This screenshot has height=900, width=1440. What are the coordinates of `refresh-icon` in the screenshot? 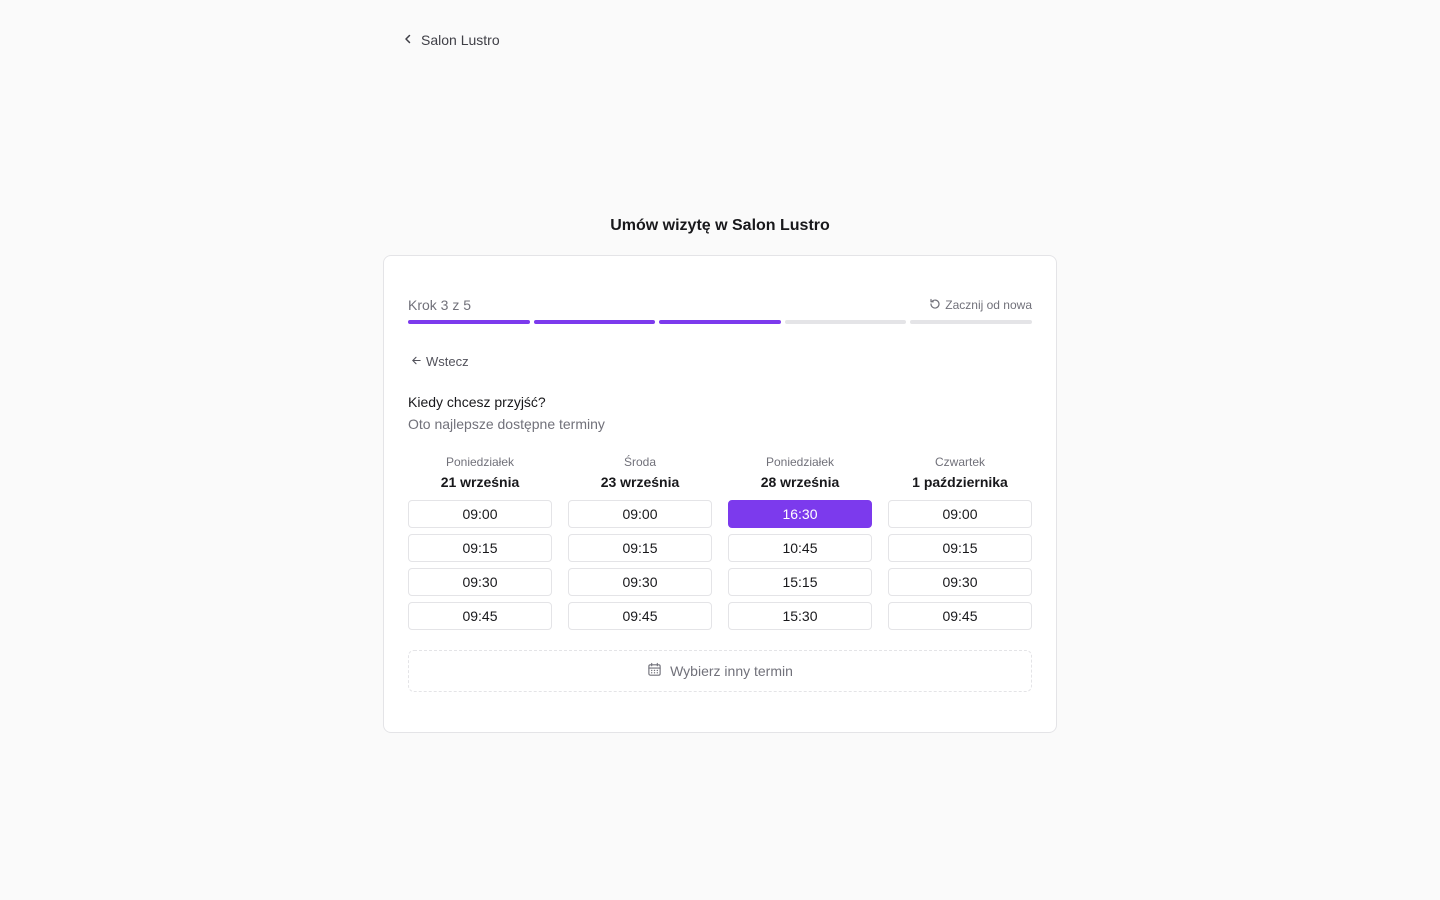 It's located at (935, 305).